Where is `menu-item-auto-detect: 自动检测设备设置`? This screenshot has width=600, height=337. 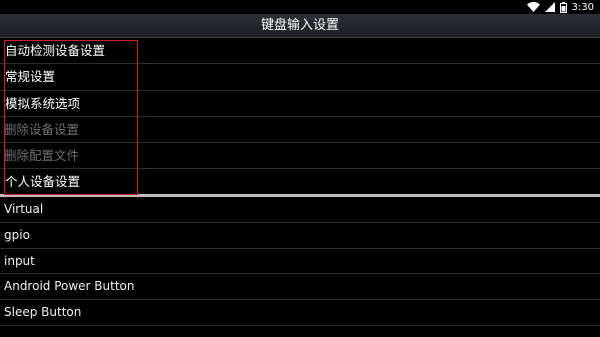 menu-item-auto-detect: 自动检测设备设置 is located at coordinates (300, 51).